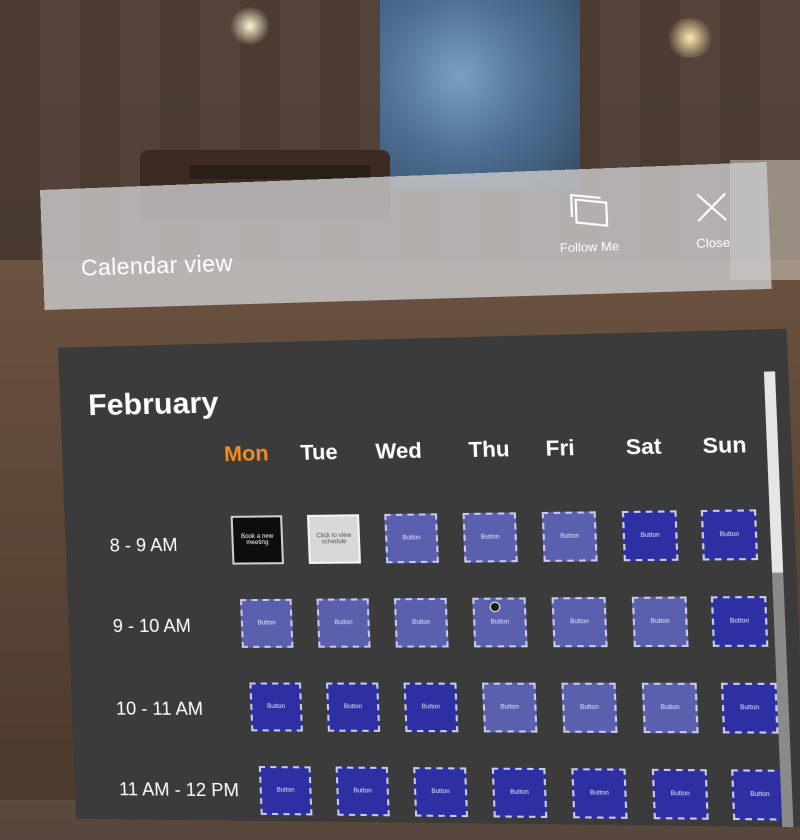 The width and height of the screenshot is (800, 840). I want to click on day-header-sun: Sun, so click(724, 446).